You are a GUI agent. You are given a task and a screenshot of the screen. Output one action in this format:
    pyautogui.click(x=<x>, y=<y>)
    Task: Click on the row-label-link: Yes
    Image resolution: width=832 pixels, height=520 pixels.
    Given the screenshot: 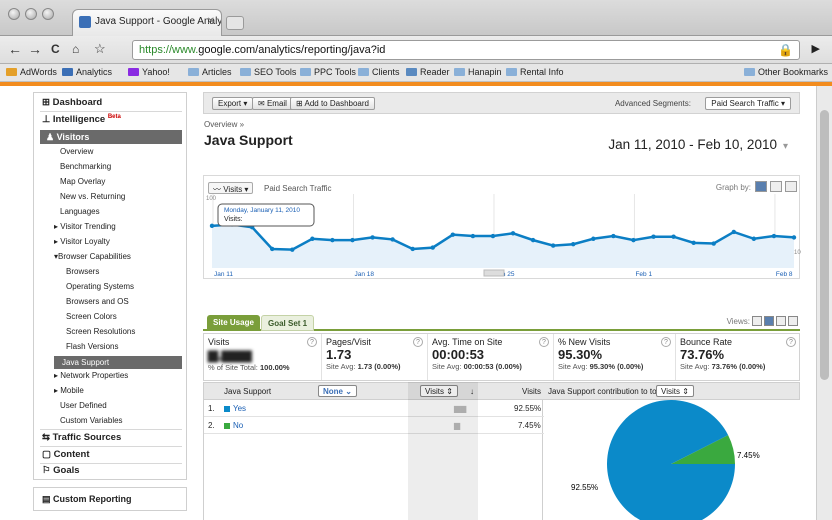 What is the action you would take?
    pyautogui.click(x=235, y=408)
    